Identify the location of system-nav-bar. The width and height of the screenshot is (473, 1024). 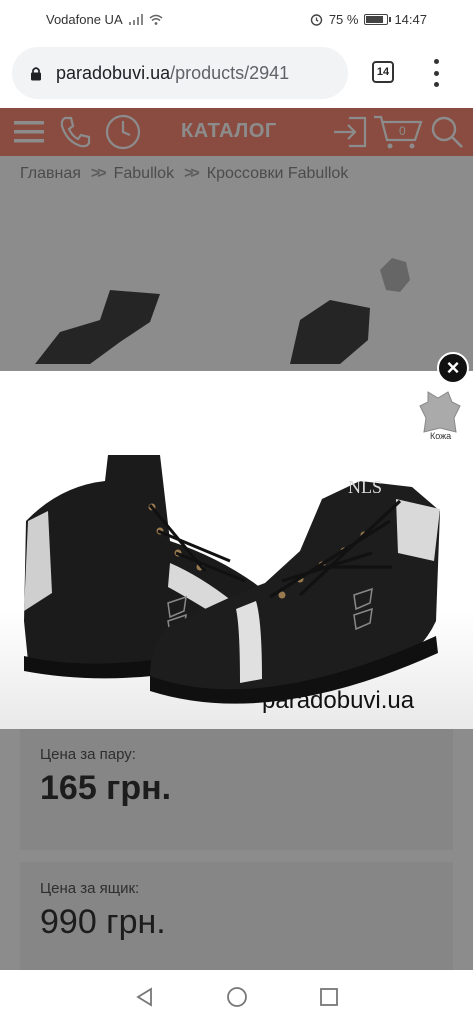
(236, 997).